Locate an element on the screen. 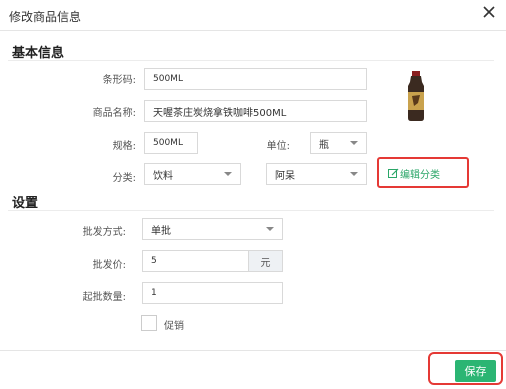 This screenshot has height=389, width=506. category-select-value: 饮料 is located at coordinates (163, 176).